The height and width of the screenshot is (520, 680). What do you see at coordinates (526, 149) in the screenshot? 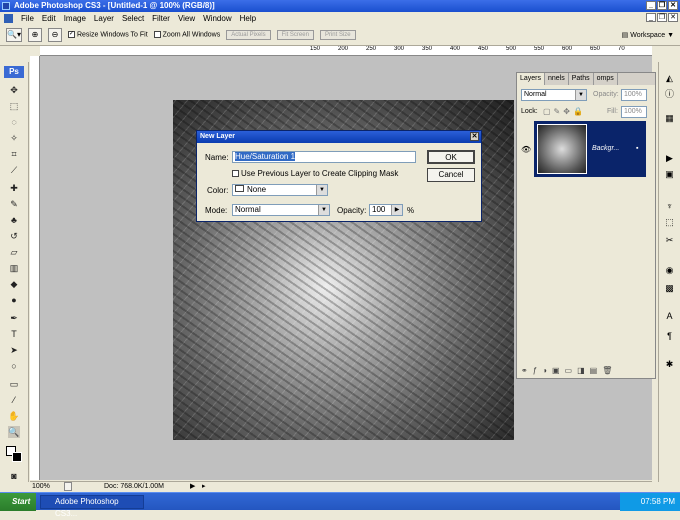
I see `eye-icon: 👁` at bounding box center [526, 149].